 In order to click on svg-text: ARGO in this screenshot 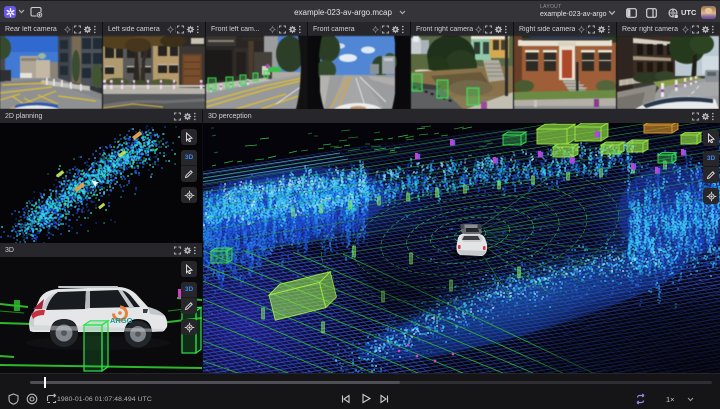, I will do `click(121, 320)`.